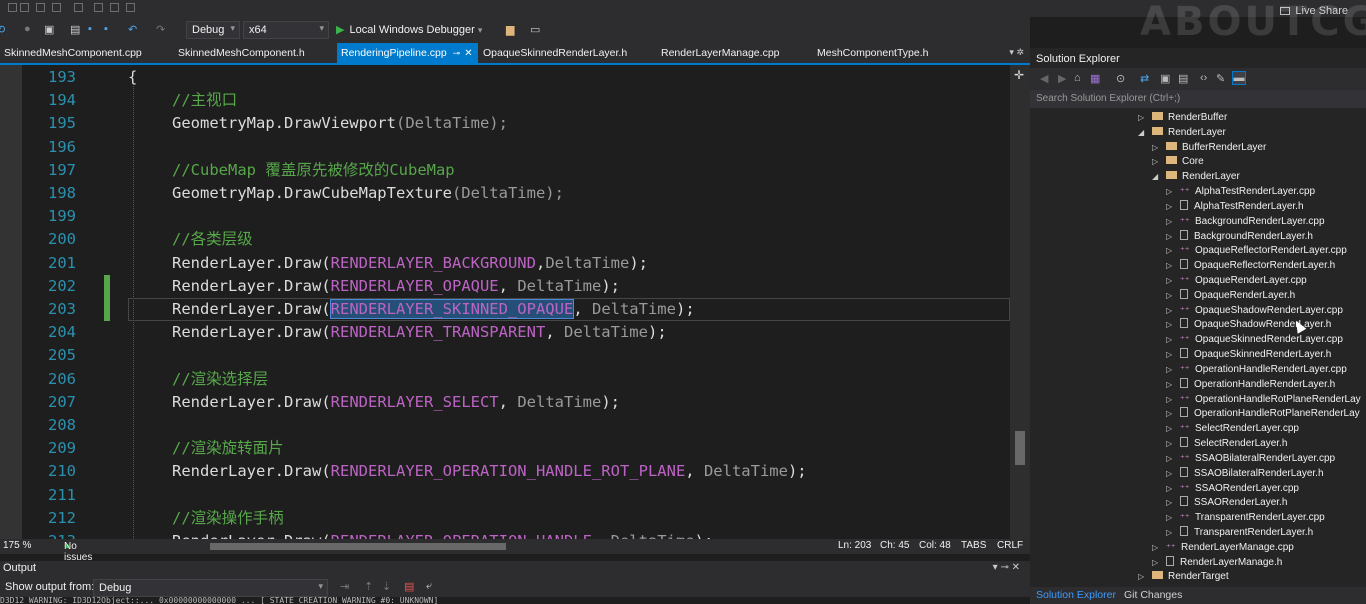 This screenshot has width=1366, height=604. Describe the element at coordinates (468, 53) in the screenshot. I see `close-icon: ✕` at that location.